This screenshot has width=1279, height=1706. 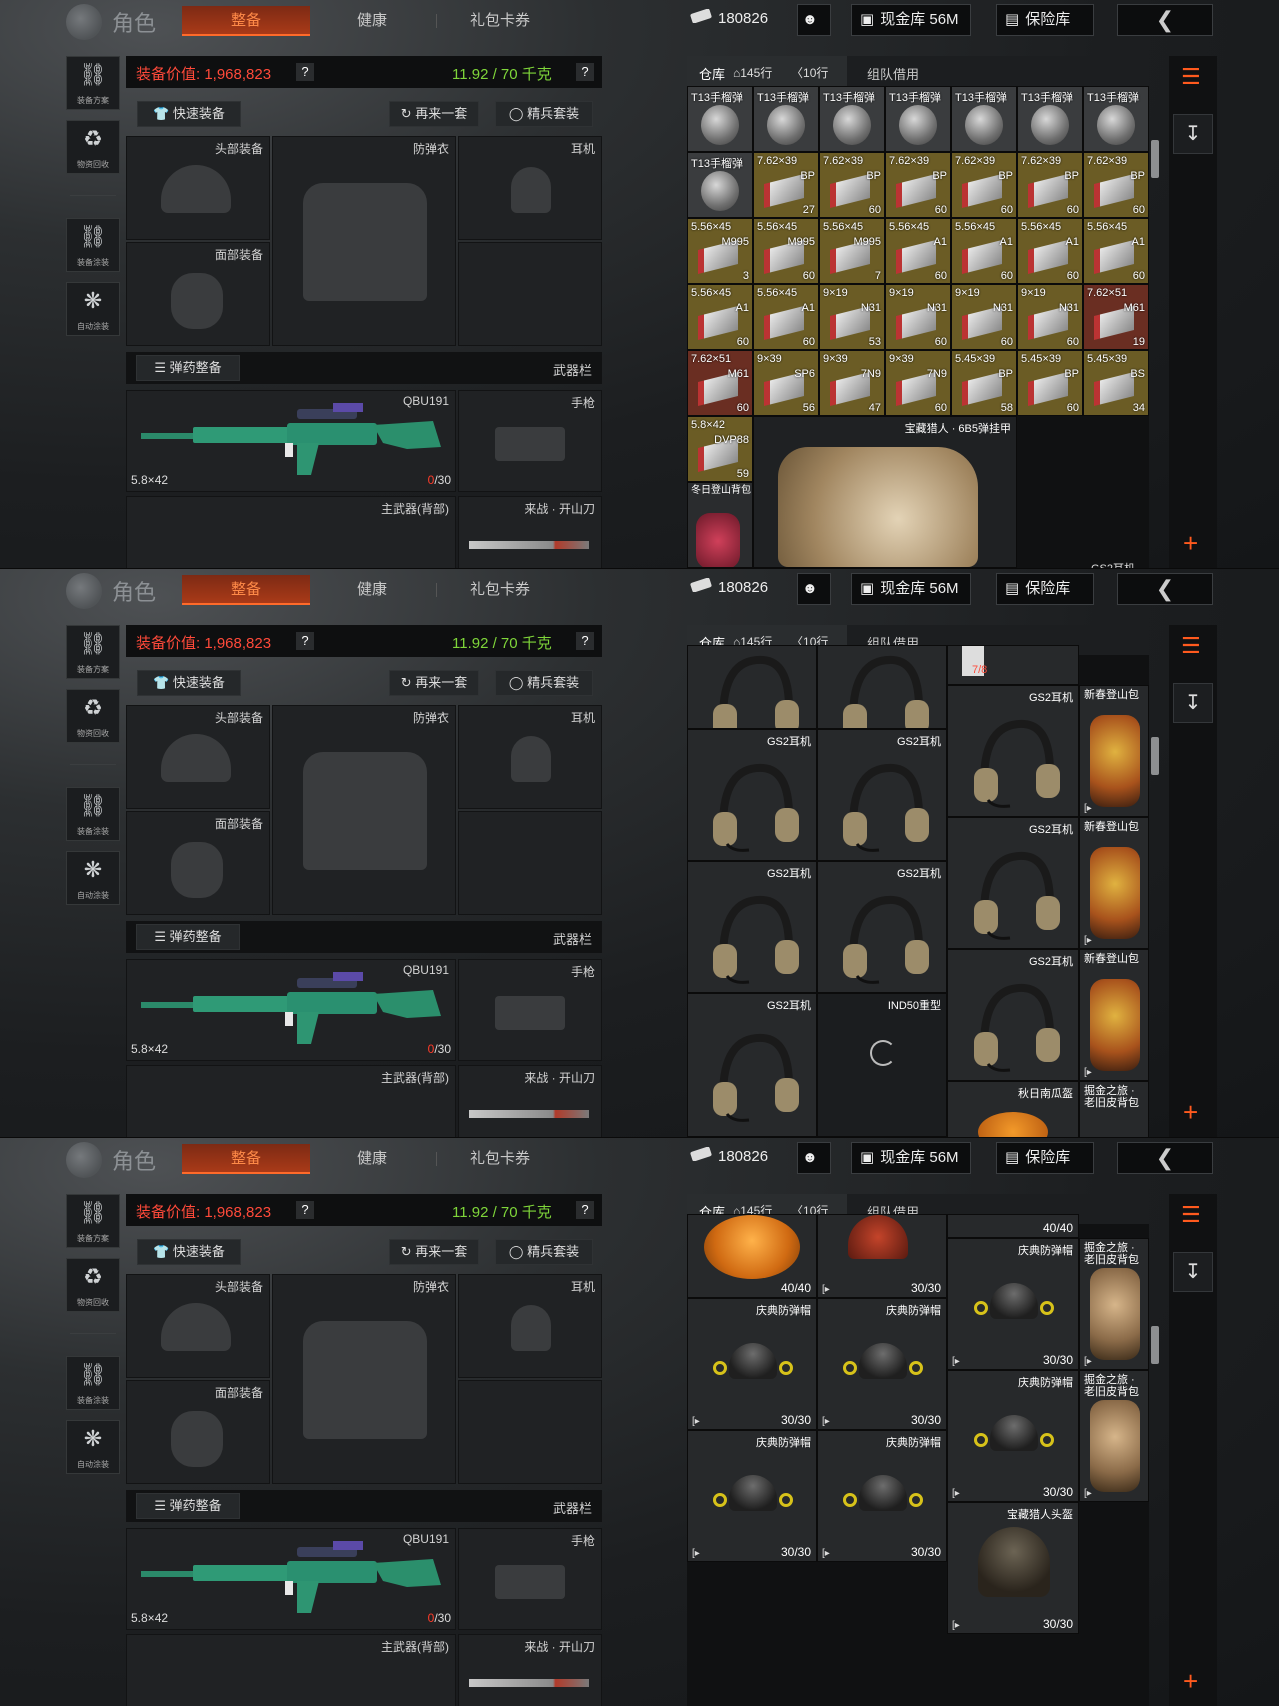 I want to click on inventory-item: 5.45×39 BP 58, so click(x=984, y=383).